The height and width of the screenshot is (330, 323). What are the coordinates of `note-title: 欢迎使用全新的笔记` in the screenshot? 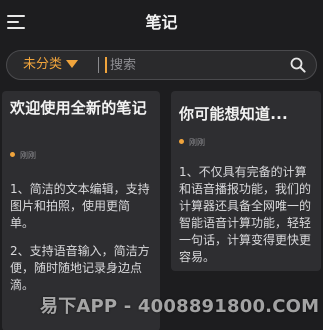 It's located at (78, 108).